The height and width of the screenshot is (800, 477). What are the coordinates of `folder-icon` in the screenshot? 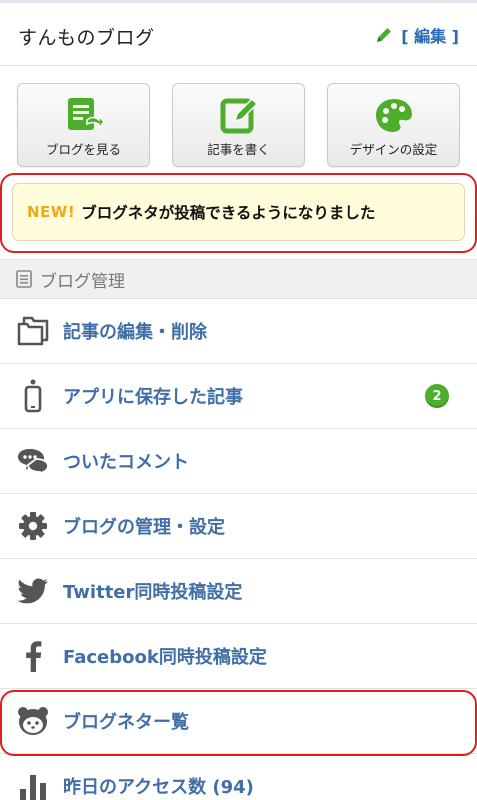 It's located at (33, 331).